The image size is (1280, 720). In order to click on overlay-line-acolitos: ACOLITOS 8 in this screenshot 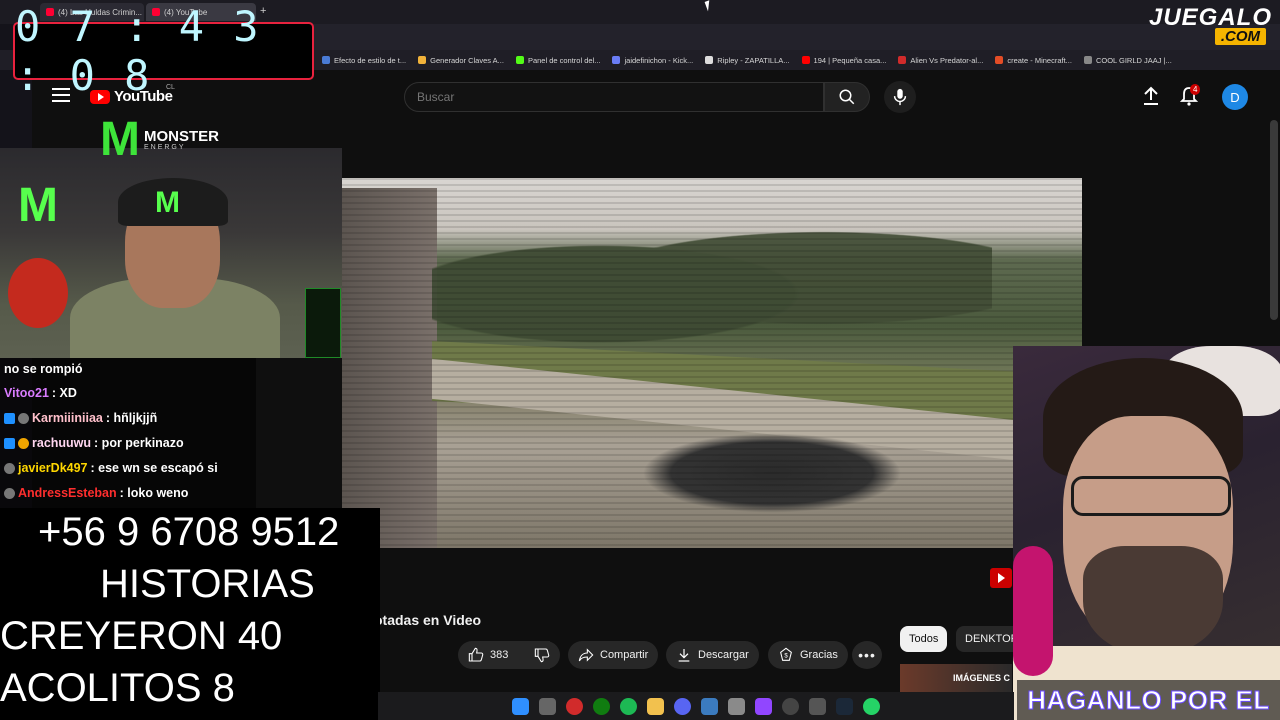, I will do `click(117, 688)`.